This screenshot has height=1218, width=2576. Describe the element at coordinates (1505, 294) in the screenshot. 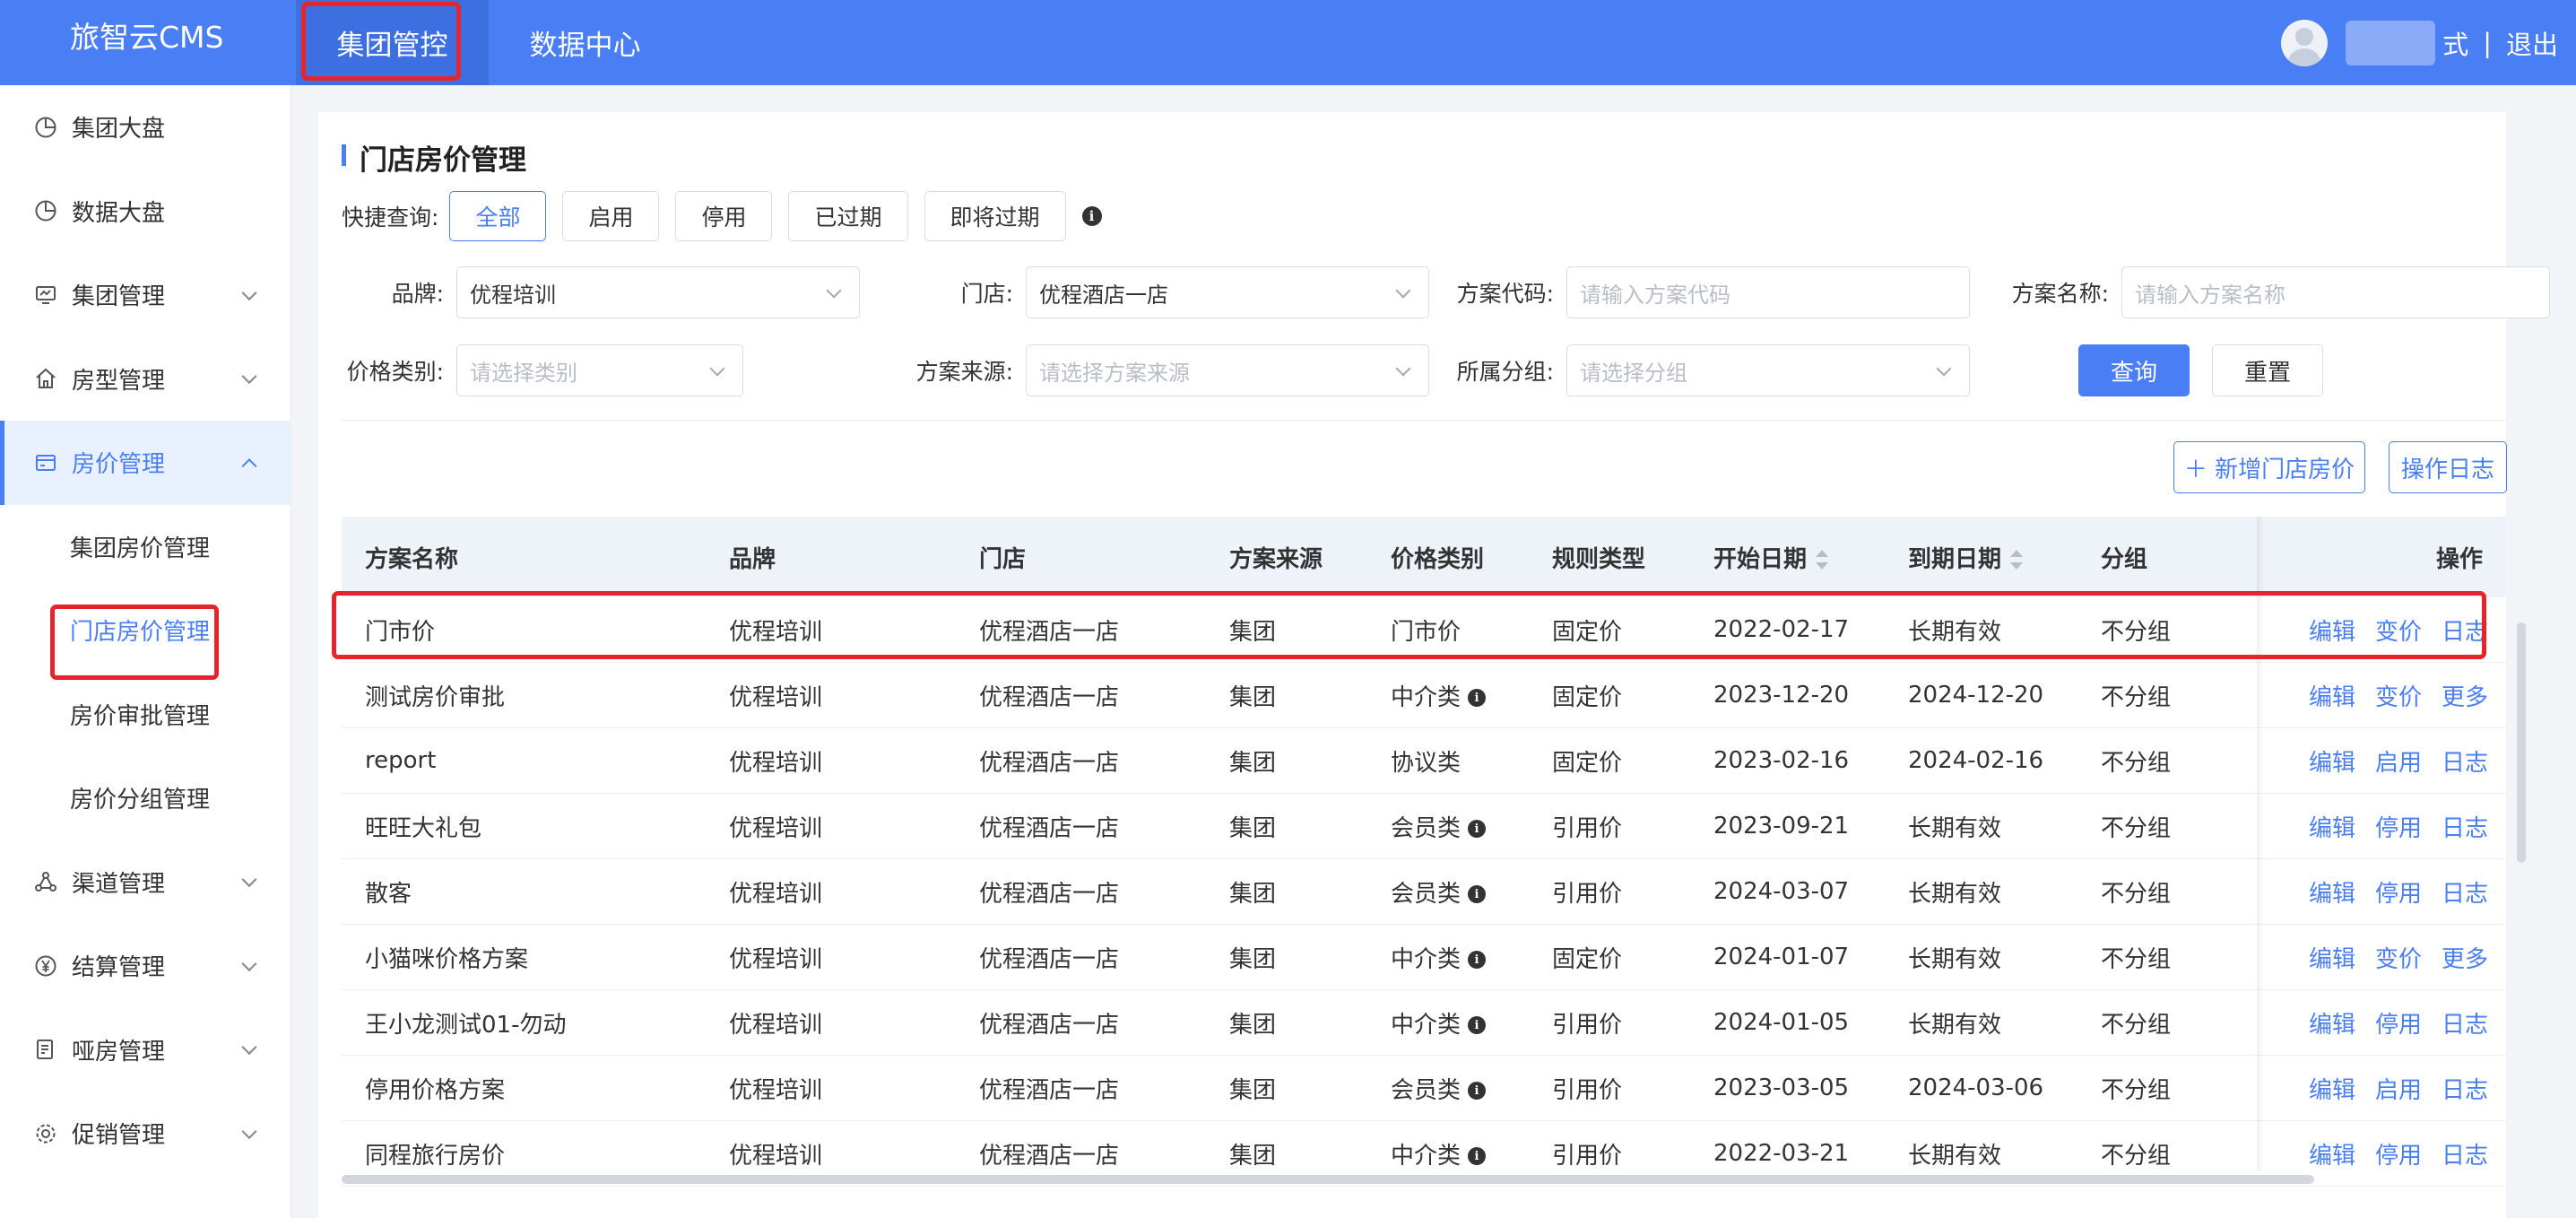

I see `code-label: 方案代码:` at that location.